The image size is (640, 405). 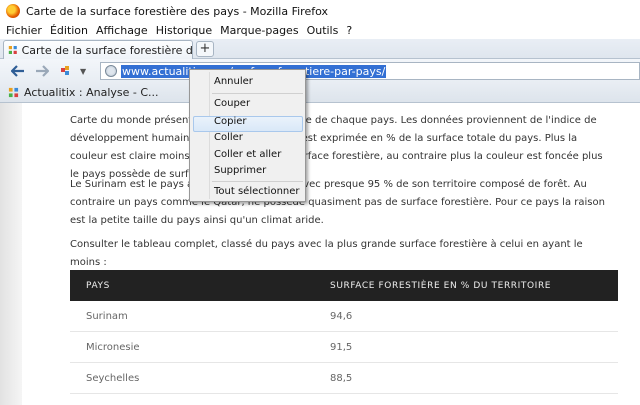 What do you see at coordinates (233, 81) in the screenshot?
I see `ctx-annuler: Annuler` at bounding box center [233, 81].